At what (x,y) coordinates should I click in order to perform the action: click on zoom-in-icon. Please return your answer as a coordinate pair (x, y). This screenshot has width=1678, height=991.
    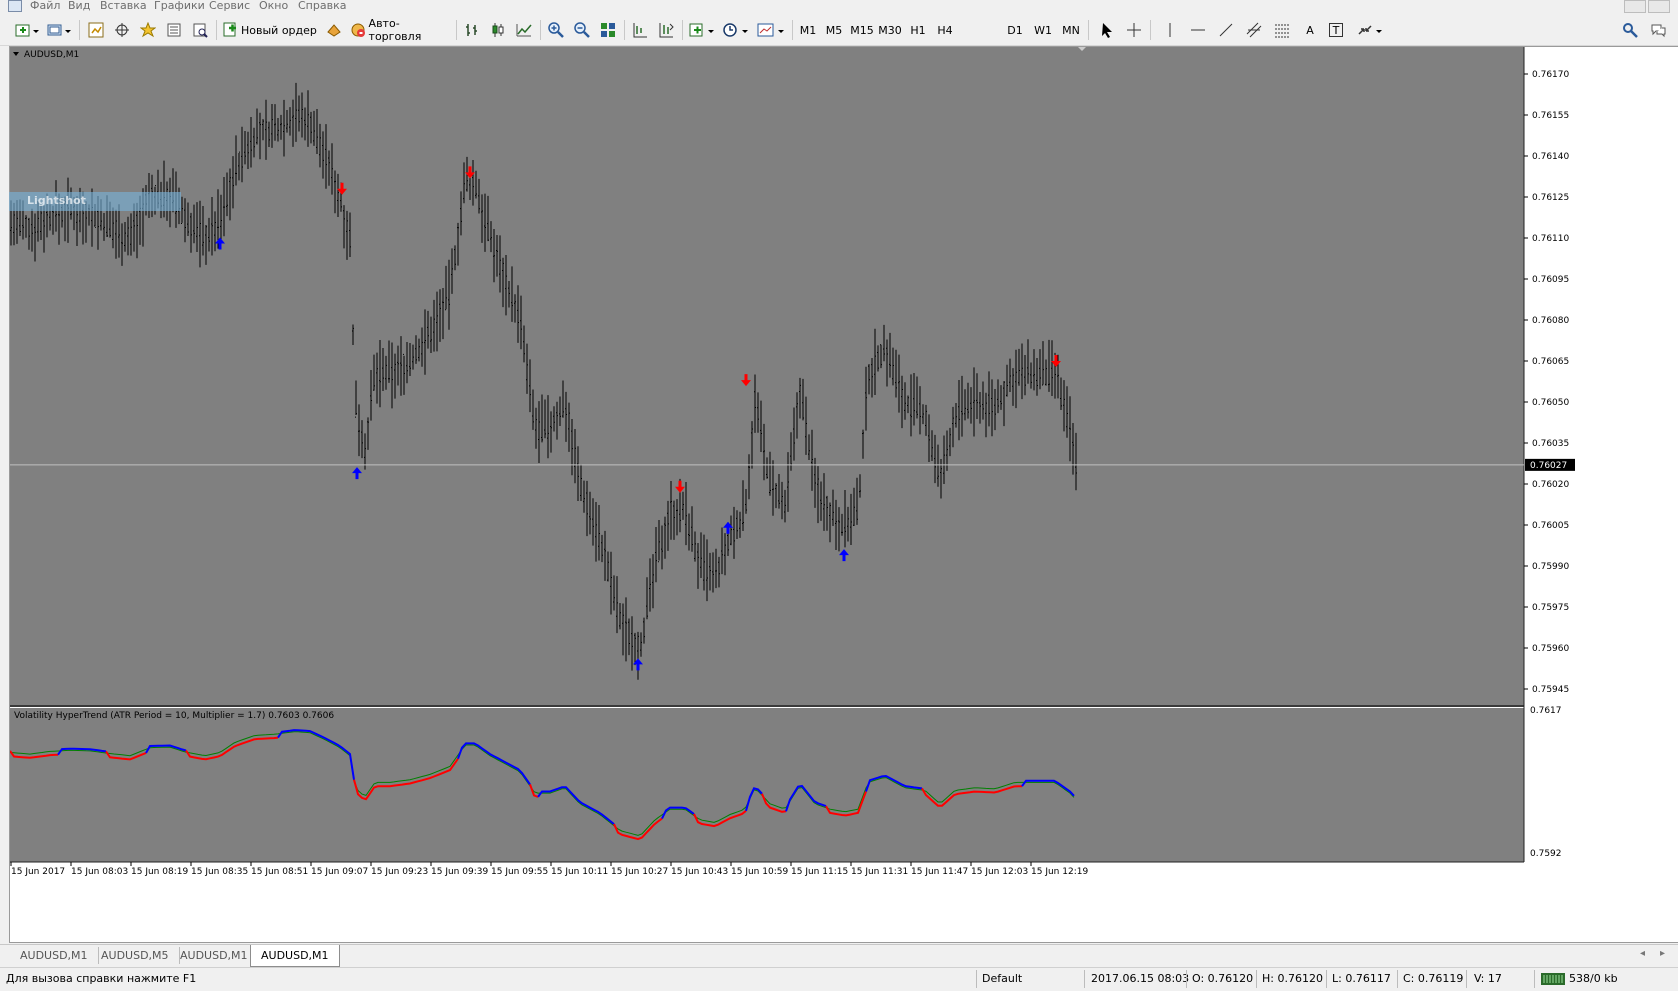
    Looking at the image, I should click on (556, 30).